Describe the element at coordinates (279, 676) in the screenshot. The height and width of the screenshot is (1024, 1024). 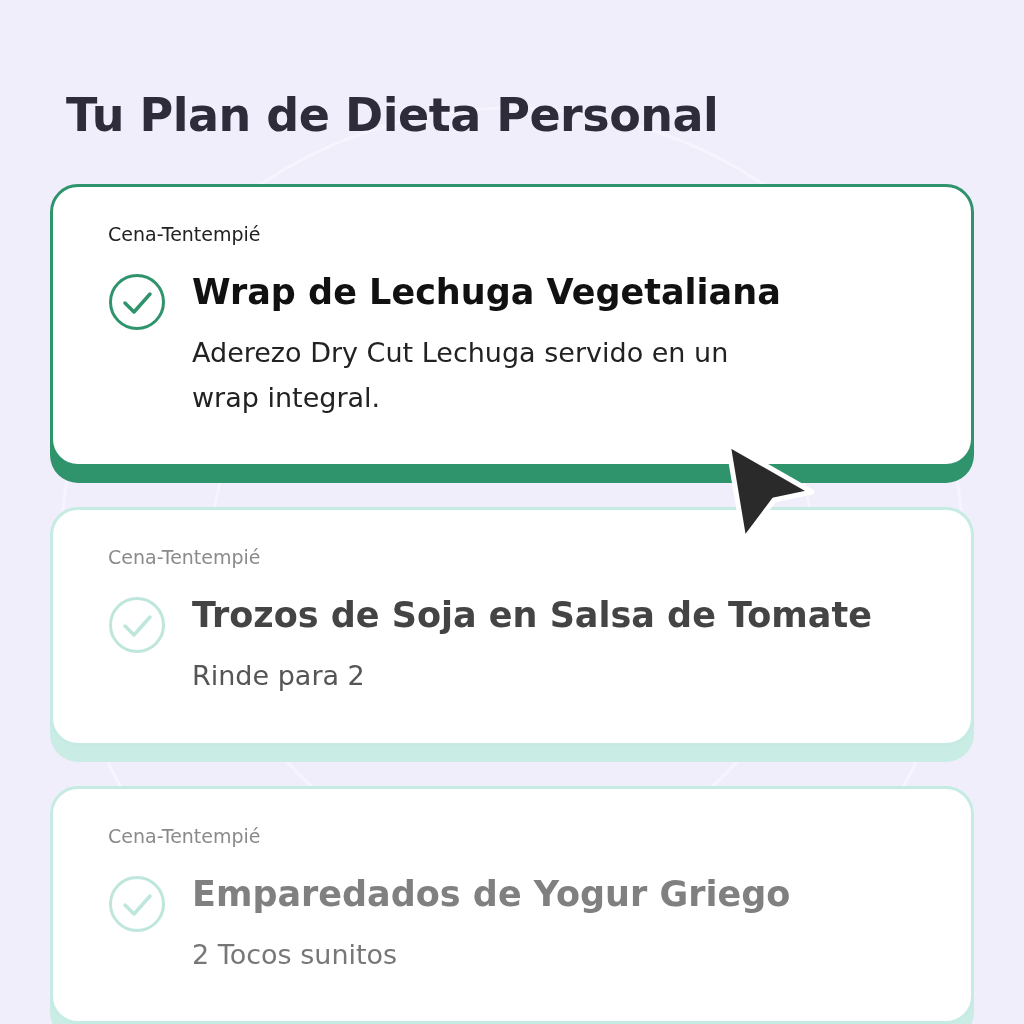
I see `meal-description: Rinde para 2` at that location.